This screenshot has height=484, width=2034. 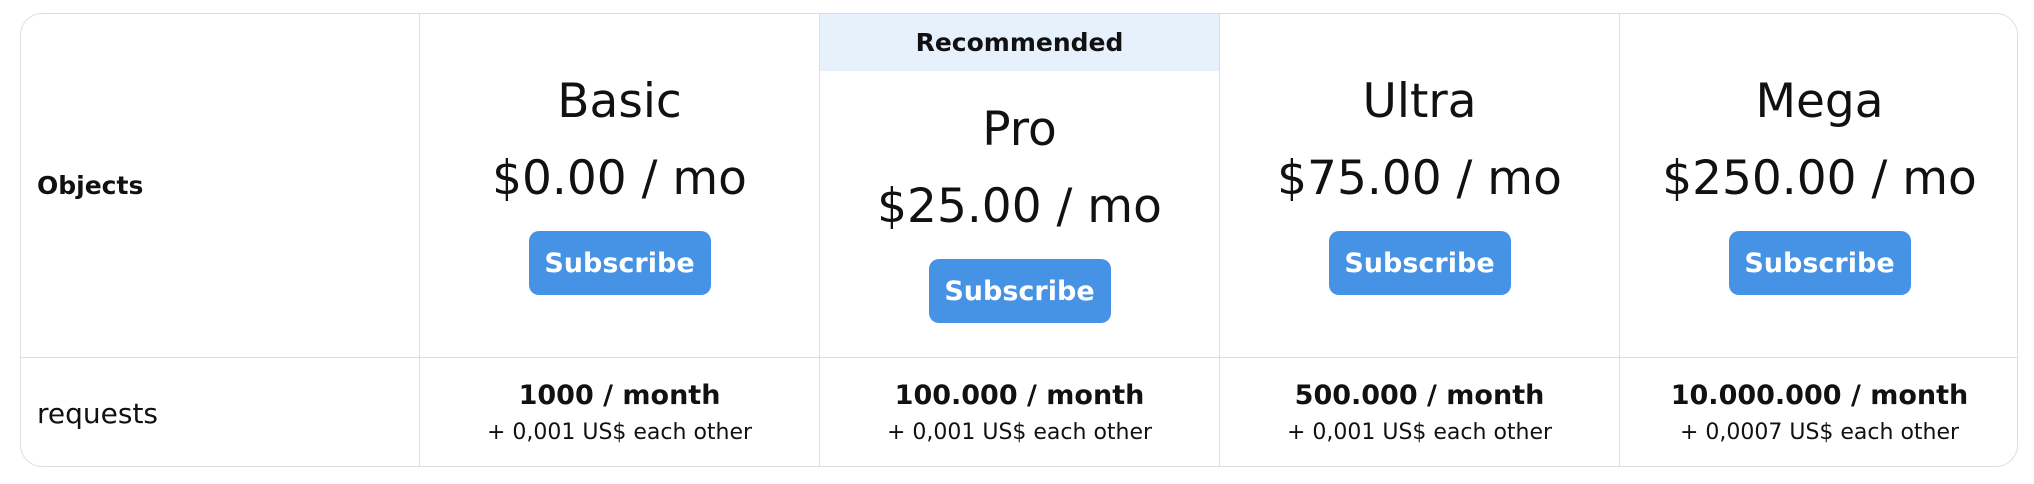 I want to click on subscribe-button-pro: Subscribe, so click(x=1019, y=291).